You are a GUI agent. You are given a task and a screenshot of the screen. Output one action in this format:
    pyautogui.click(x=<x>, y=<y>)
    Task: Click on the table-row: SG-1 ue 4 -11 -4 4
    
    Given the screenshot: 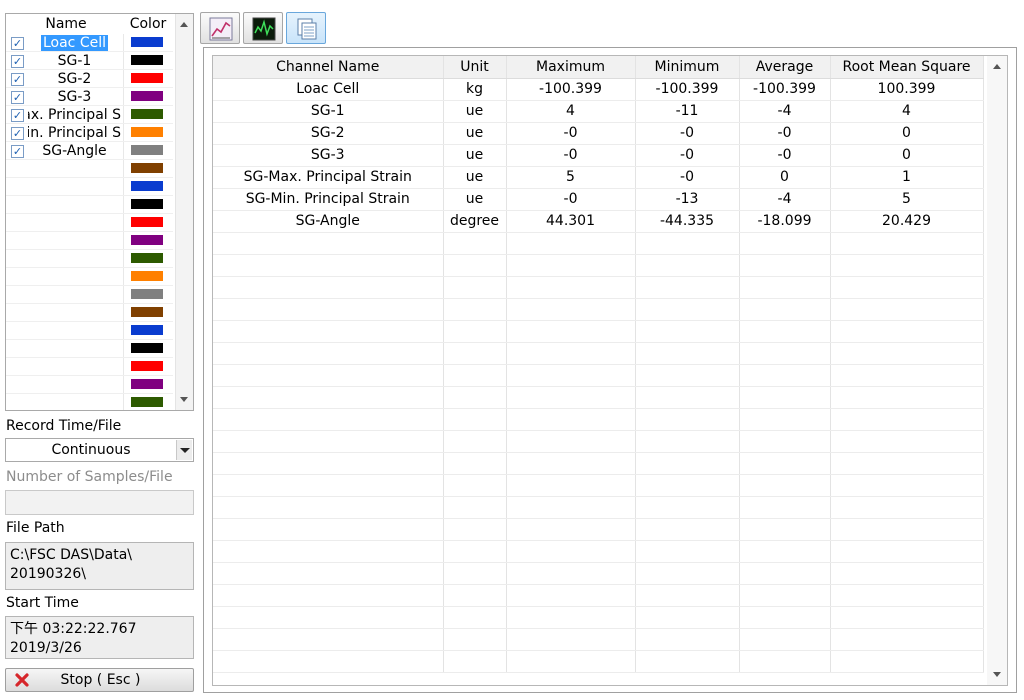 What is the action you would take?
    pyautogui.click(x=598, y=111)
    